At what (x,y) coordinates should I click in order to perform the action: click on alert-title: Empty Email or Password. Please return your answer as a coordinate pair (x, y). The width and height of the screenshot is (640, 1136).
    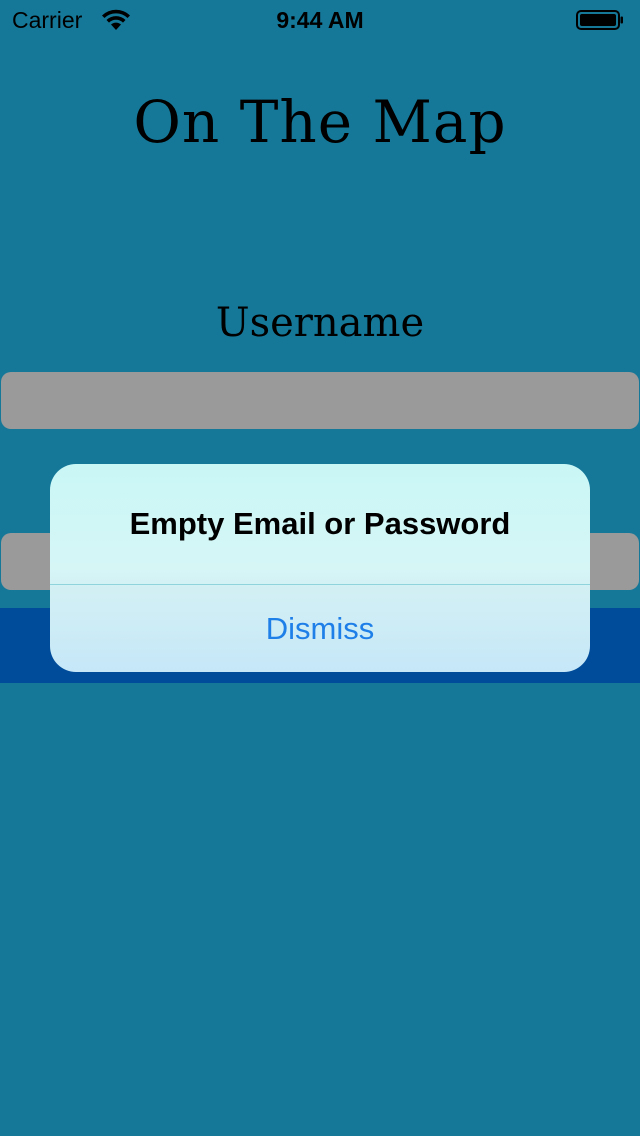
    Looking at the image, I should click on (320, 523).